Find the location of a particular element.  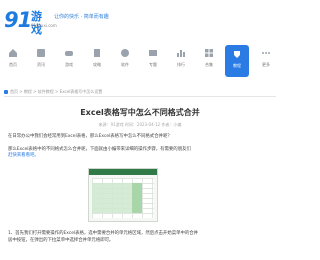

site-slogan: 让你的快乐 · 简单而有趣 is located at coordinates (81, 17).